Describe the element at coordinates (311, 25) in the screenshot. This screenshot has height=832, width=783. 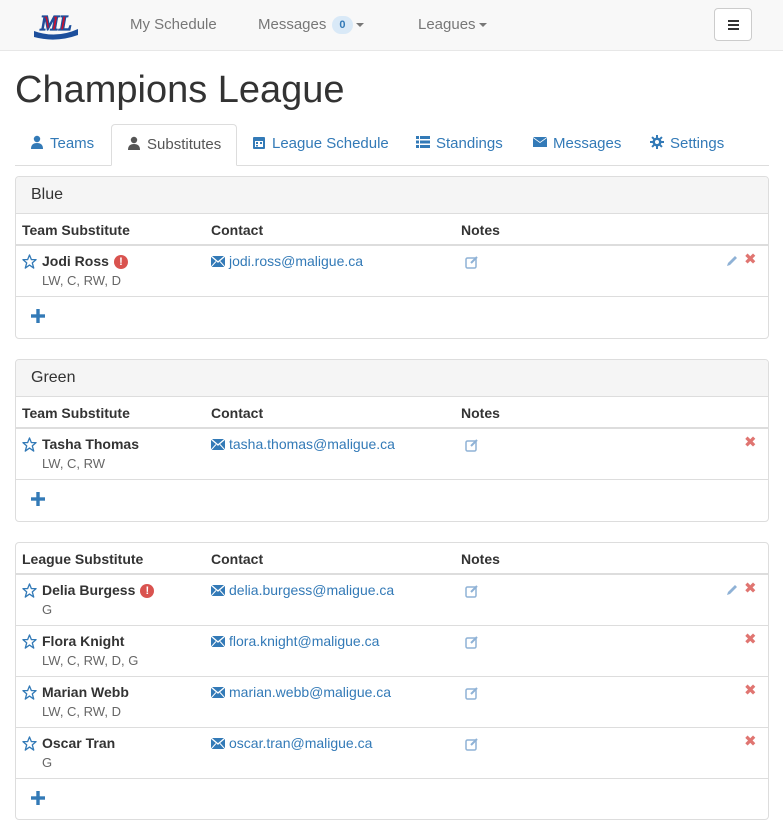
I see `nav-messages: Messages 0` at that location.